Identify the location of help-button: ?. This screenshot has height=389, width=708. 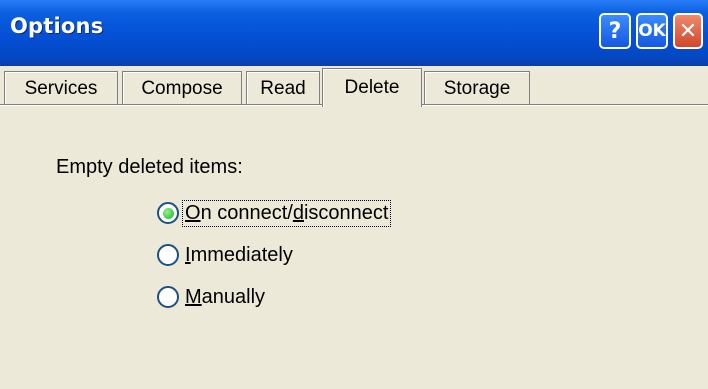
(615, 31).